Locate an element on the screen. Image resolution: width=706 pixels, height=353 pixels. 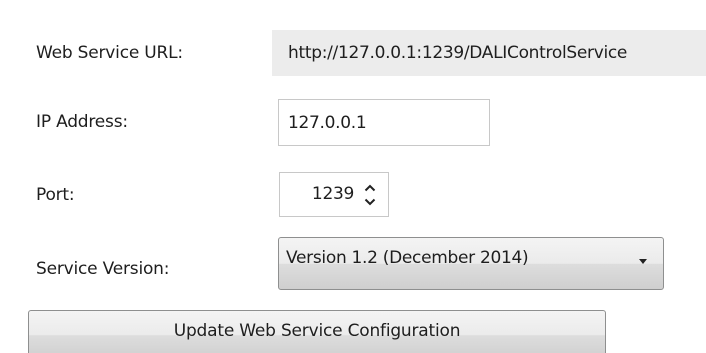
chevron-down-icon is located at coordinates (370, 202).